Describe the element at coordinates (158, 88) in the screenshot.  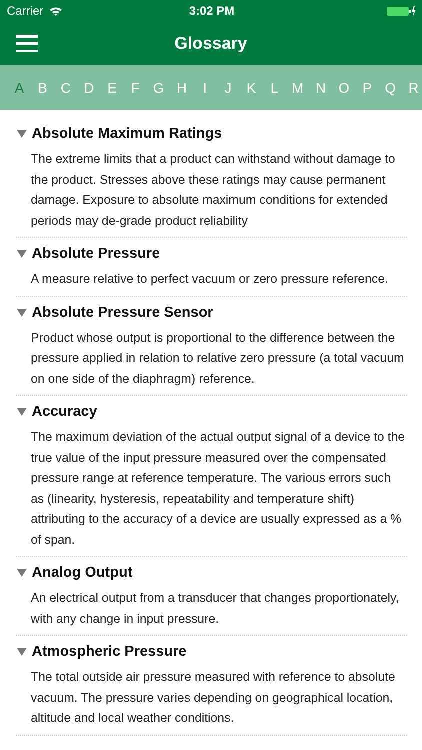
I see `letter-tab: G` at that location.